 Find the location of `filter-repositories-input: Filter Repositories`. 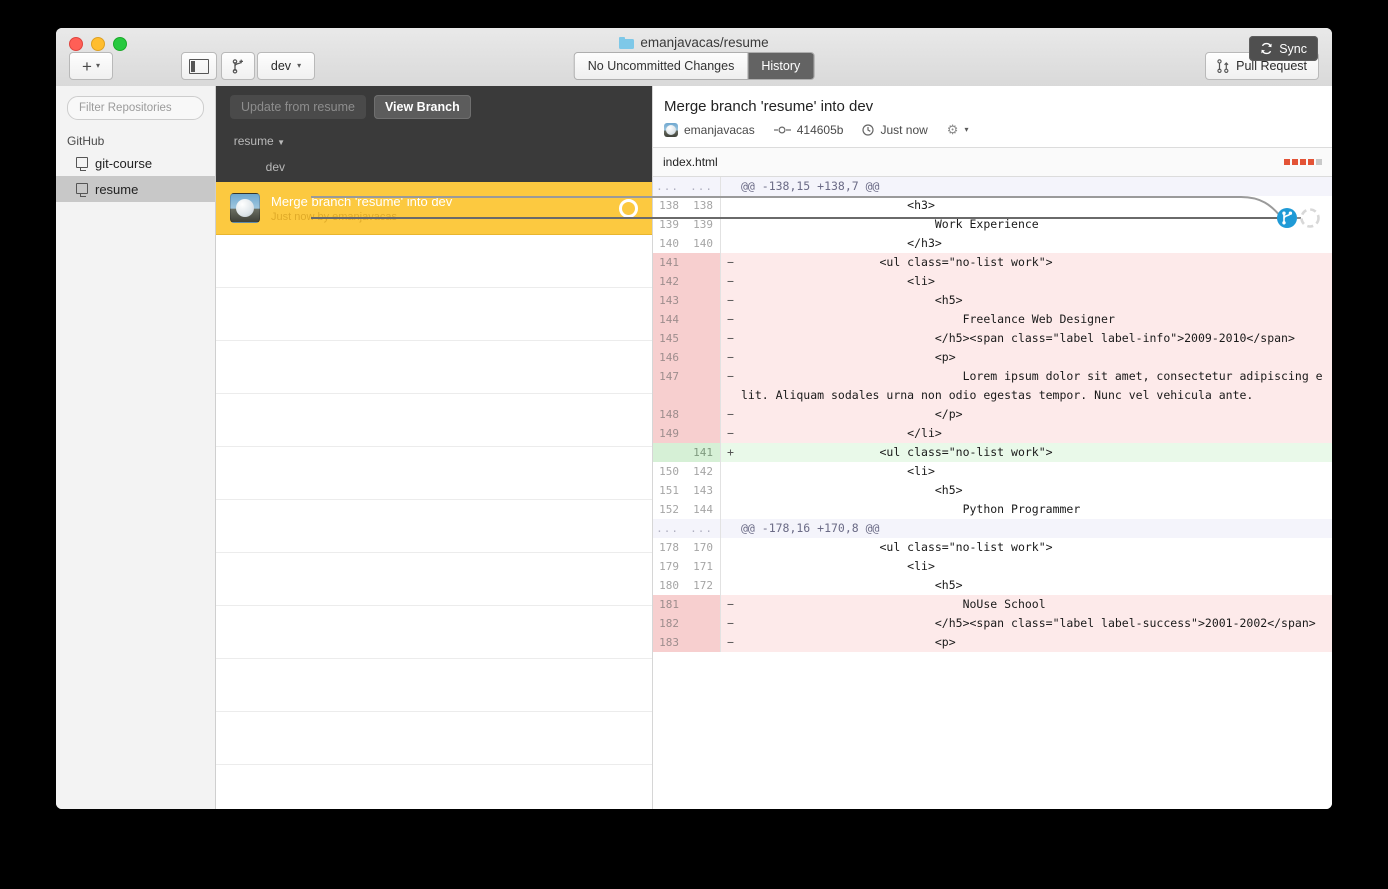

filter-repositories-input: Filter Repositories is located at coordinates (135, 108).